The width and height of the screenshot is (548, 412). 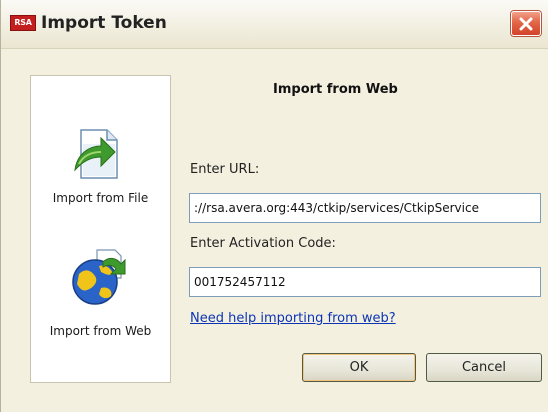 What do you see at coordinates (225, 169) in the screenshot?
I see `url-label: Enter URL:` at bounding box center [225, 169].